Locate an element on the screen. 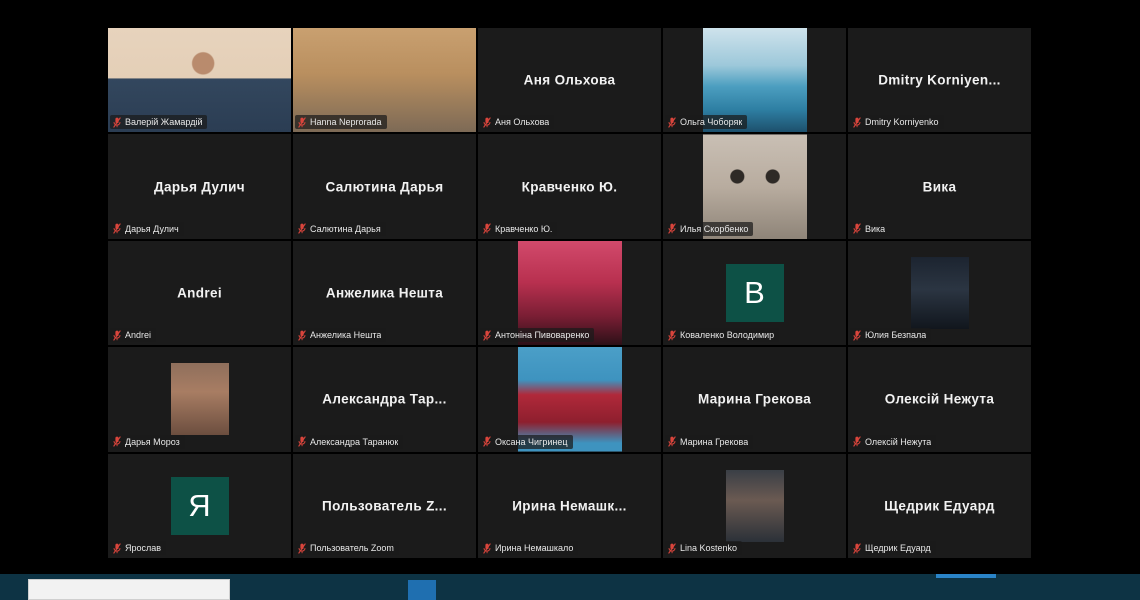 This screenshot has height=600, width=1140. participant-name-label: Ярослав is located at coordinates (143, 548).